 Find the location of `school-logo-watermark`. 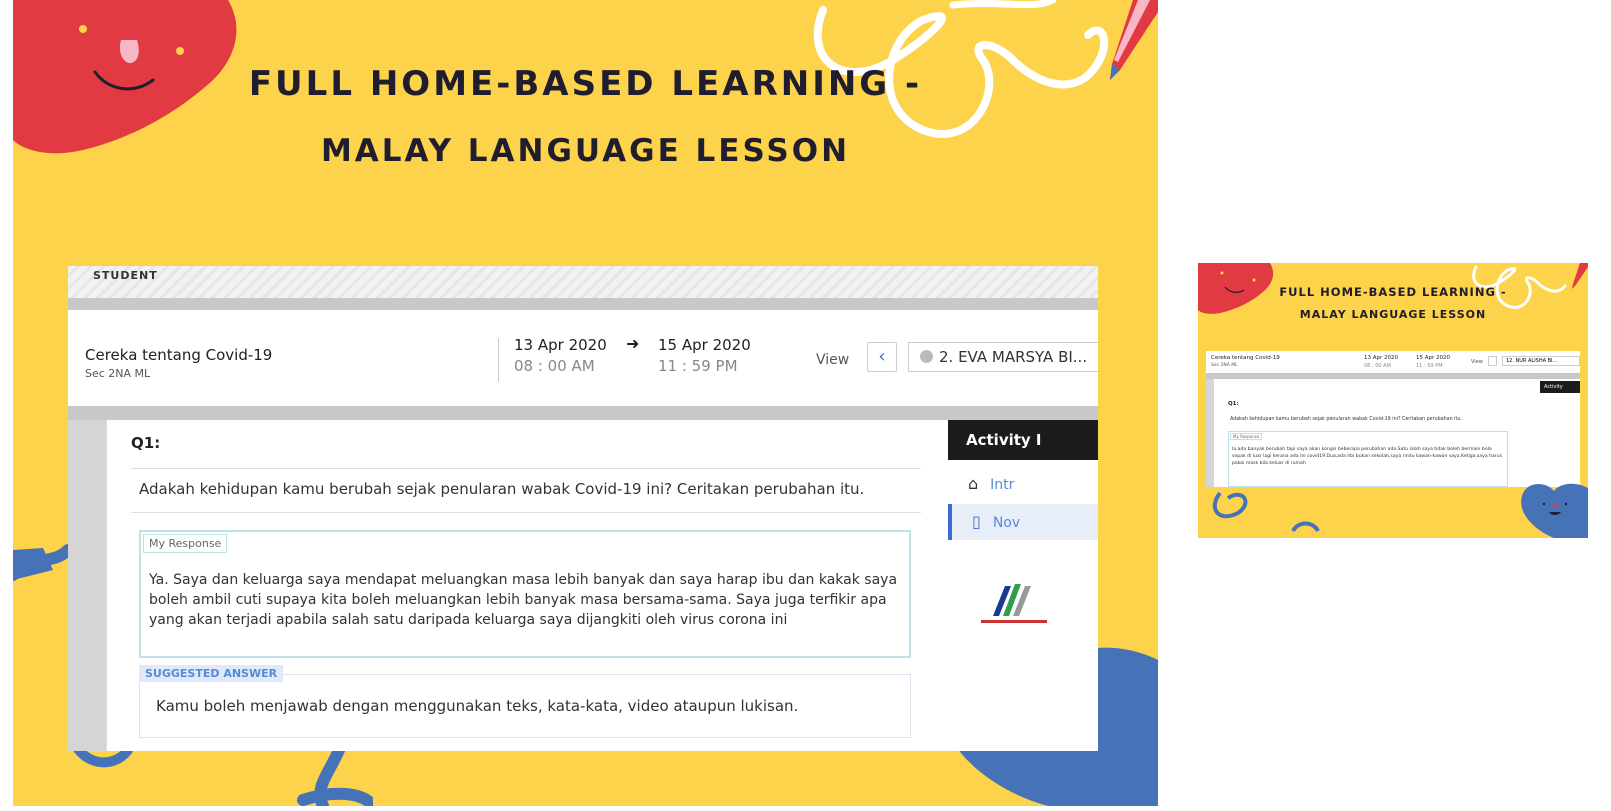

school-logo-watermark is located at coordinates (1014, 604).